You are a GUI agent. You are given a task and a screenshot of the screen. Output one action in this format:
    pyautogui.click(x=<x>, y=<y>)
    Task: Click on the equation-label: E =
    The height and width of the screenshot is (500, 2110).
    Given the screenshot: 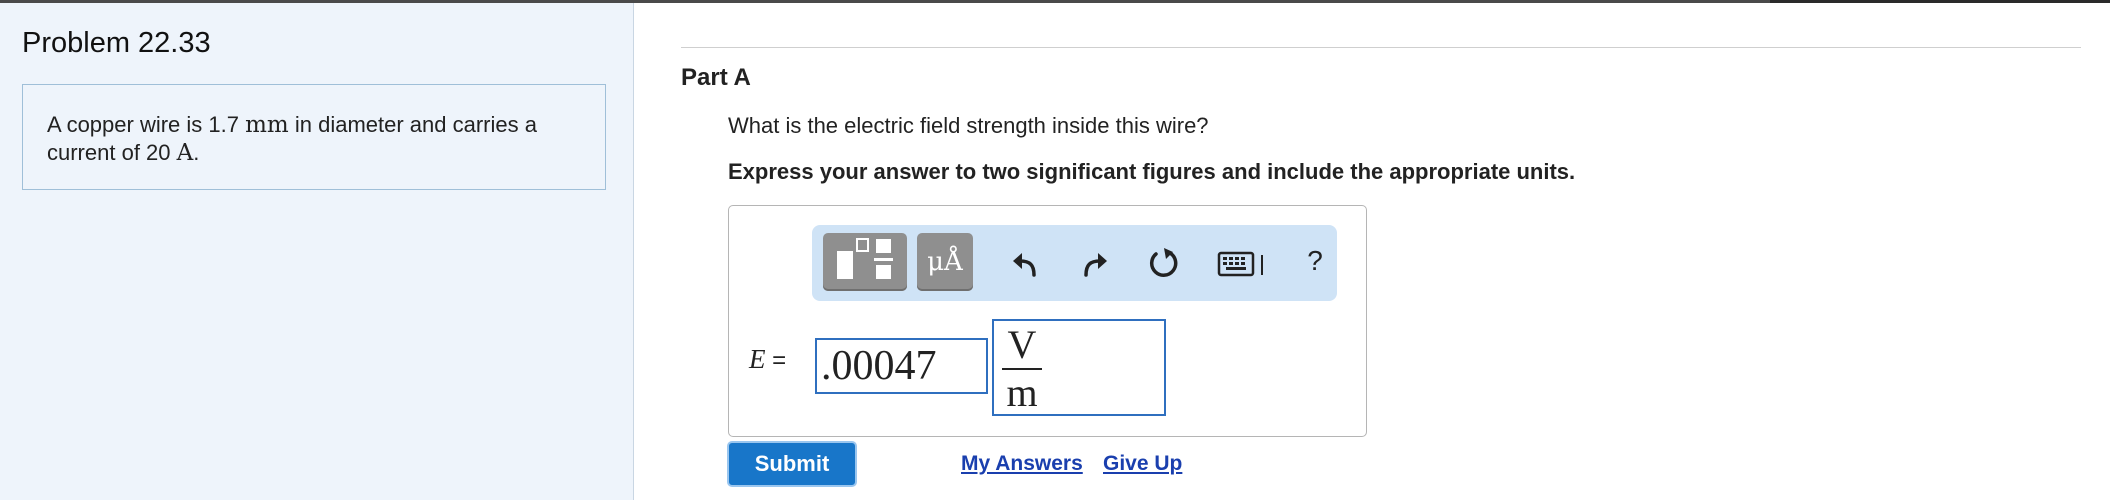 What is the action you would take?
    pyautogui.click(x=767, y=359)
    